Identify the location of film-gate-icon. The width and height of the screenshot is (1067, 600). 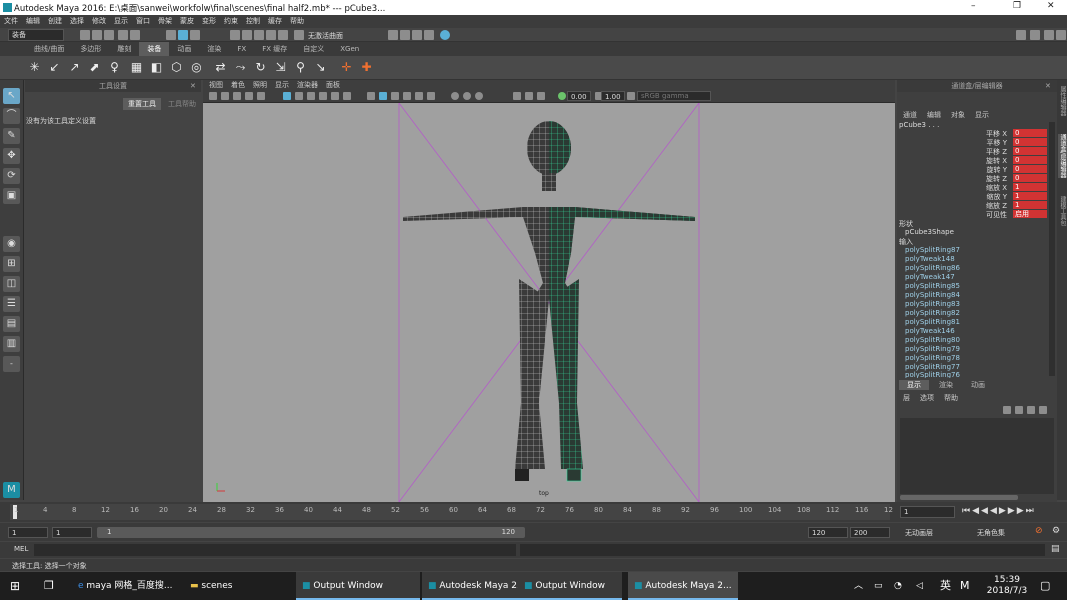
(299, 96).